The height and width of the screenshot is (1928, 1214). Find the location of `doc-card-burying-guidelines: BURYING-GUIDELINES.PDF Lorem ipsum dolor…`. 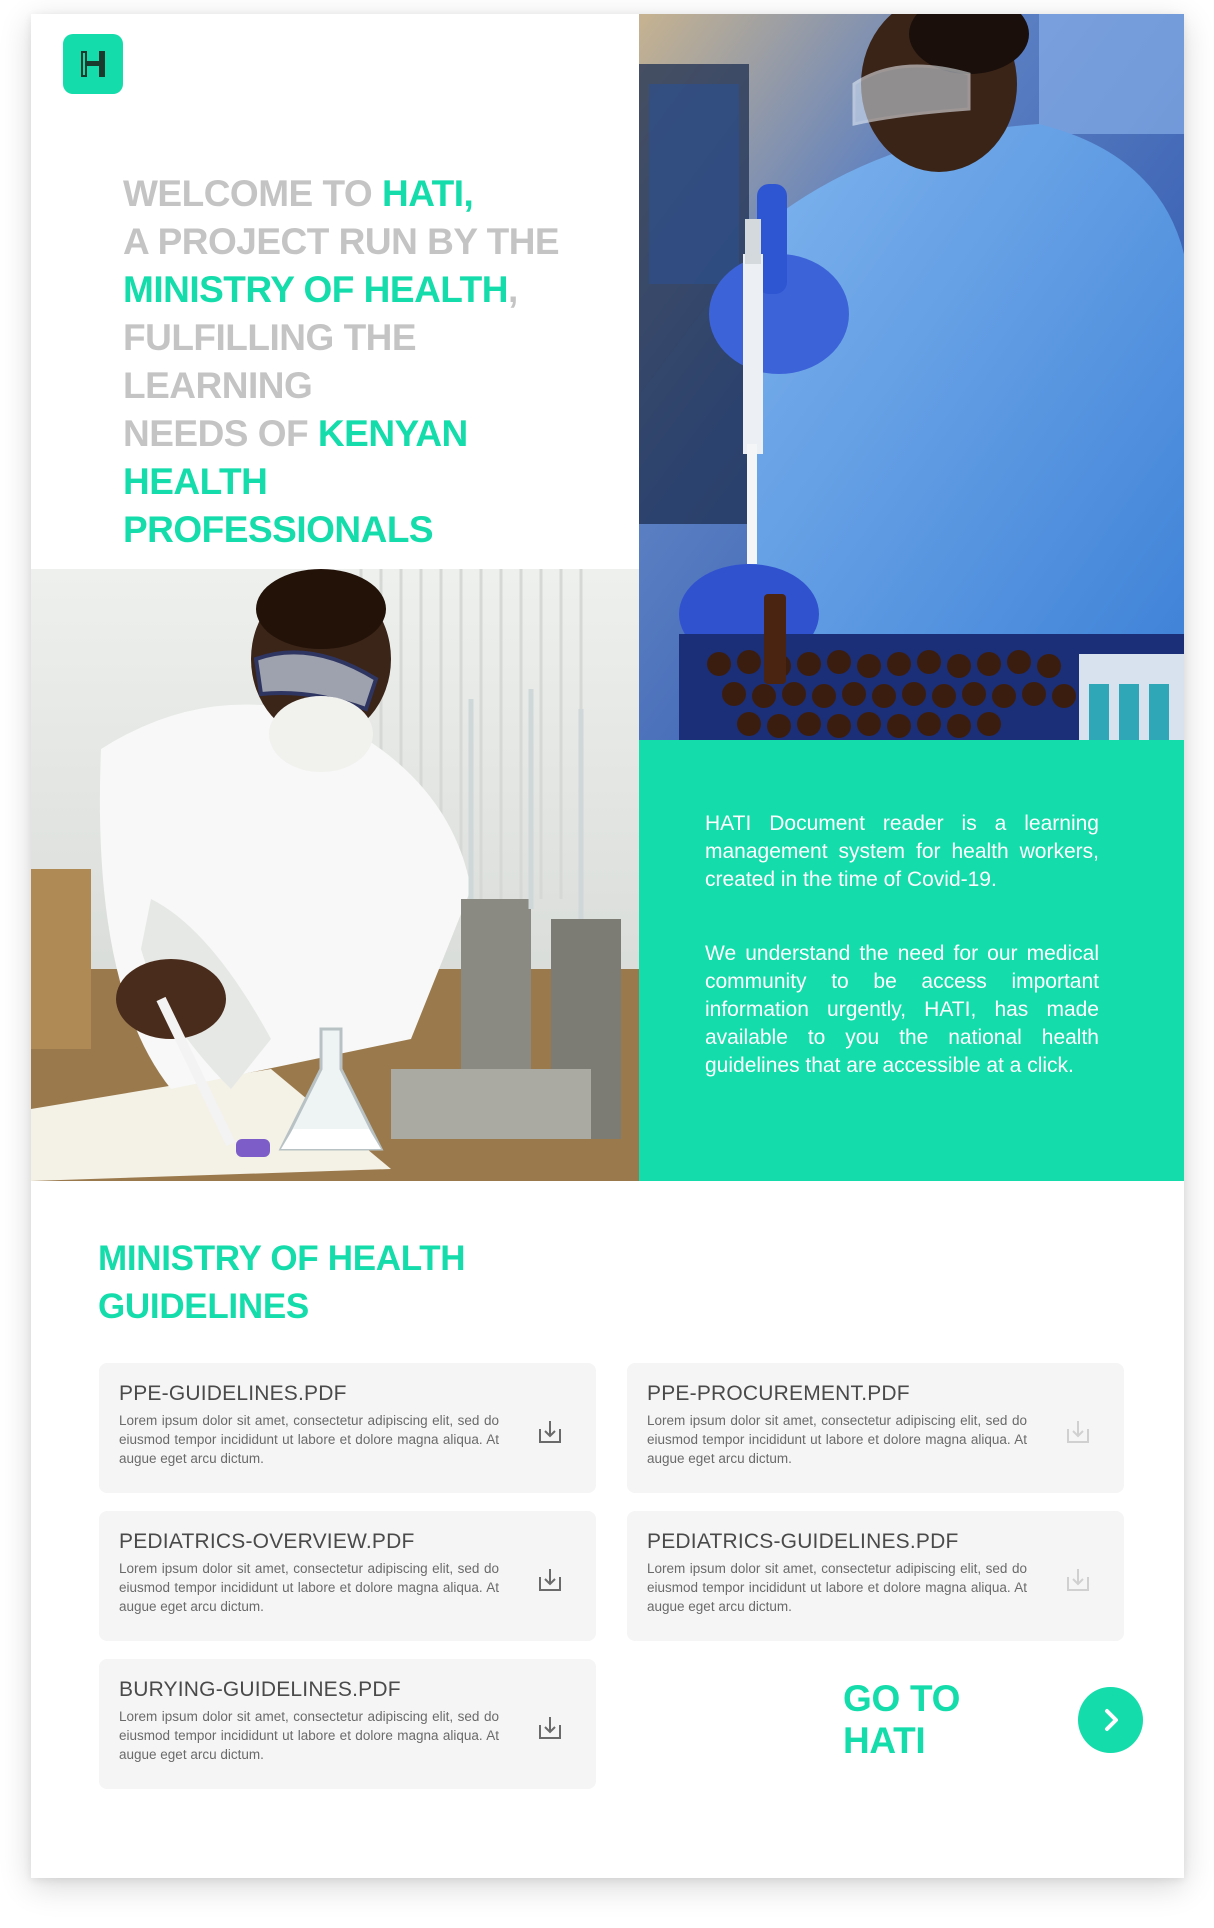

doc-card-burying-guidelines: BURYING-GUIDELINES.PDF Lorem ipsum dolor… is located at coordinates (347, 1724).